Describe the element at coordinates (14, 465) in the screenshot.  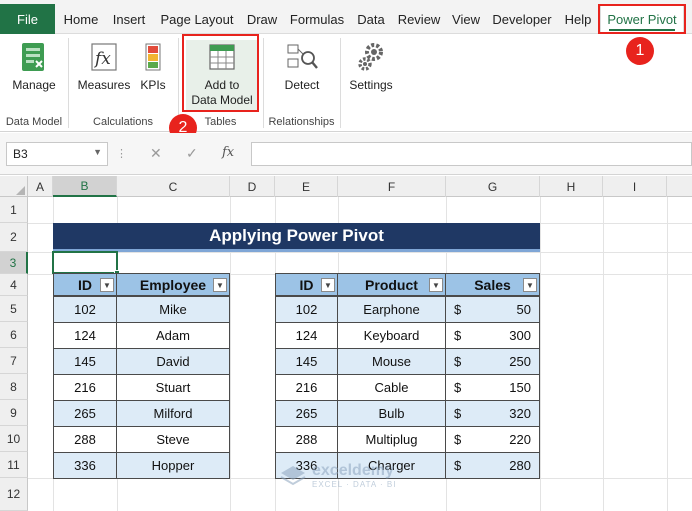
I see `row-header-11: 11` at that location.